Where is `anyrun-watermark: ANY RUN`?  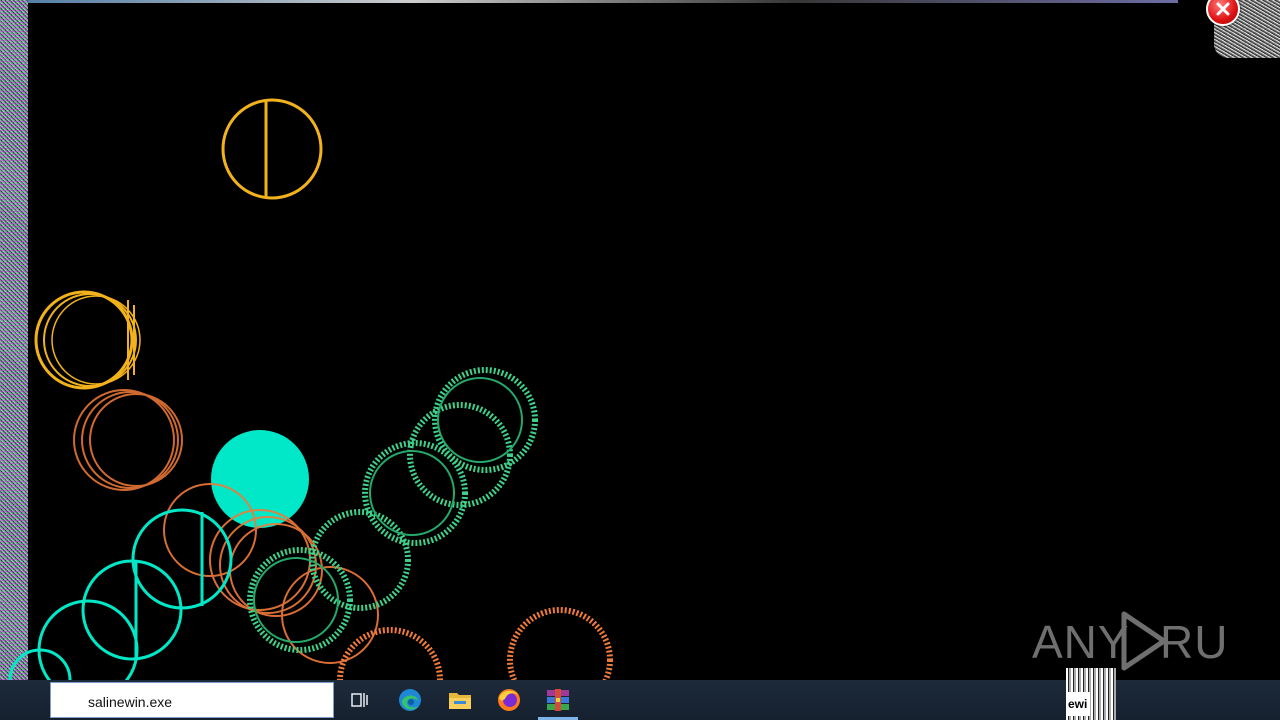 anyrun-watermark: ANY RUN is located at coordinates (1132, 641).